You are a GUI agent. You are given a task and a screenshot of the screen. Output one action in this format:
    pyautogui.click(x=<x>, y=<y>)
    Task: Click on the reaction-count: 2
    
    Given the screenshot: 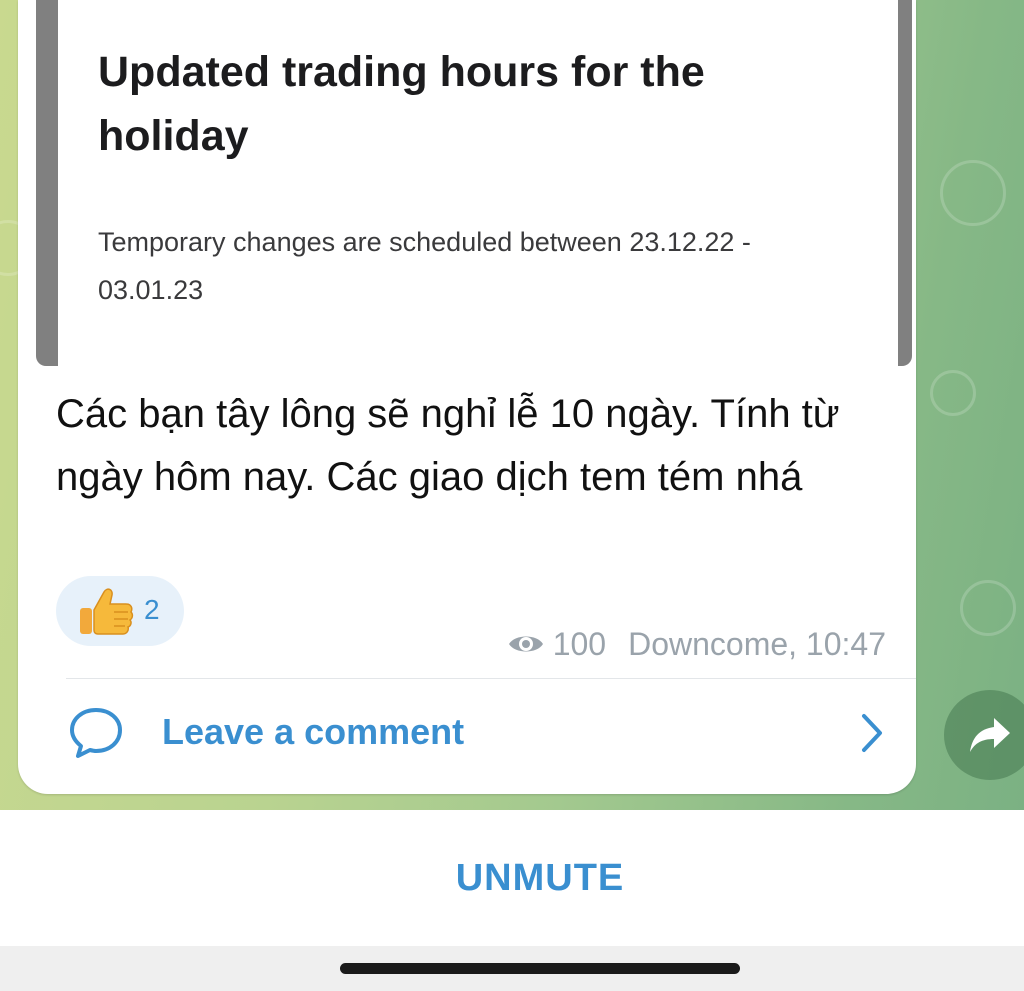 What is the action you would take?
    pyautogui.click(x=152, y=609)
    